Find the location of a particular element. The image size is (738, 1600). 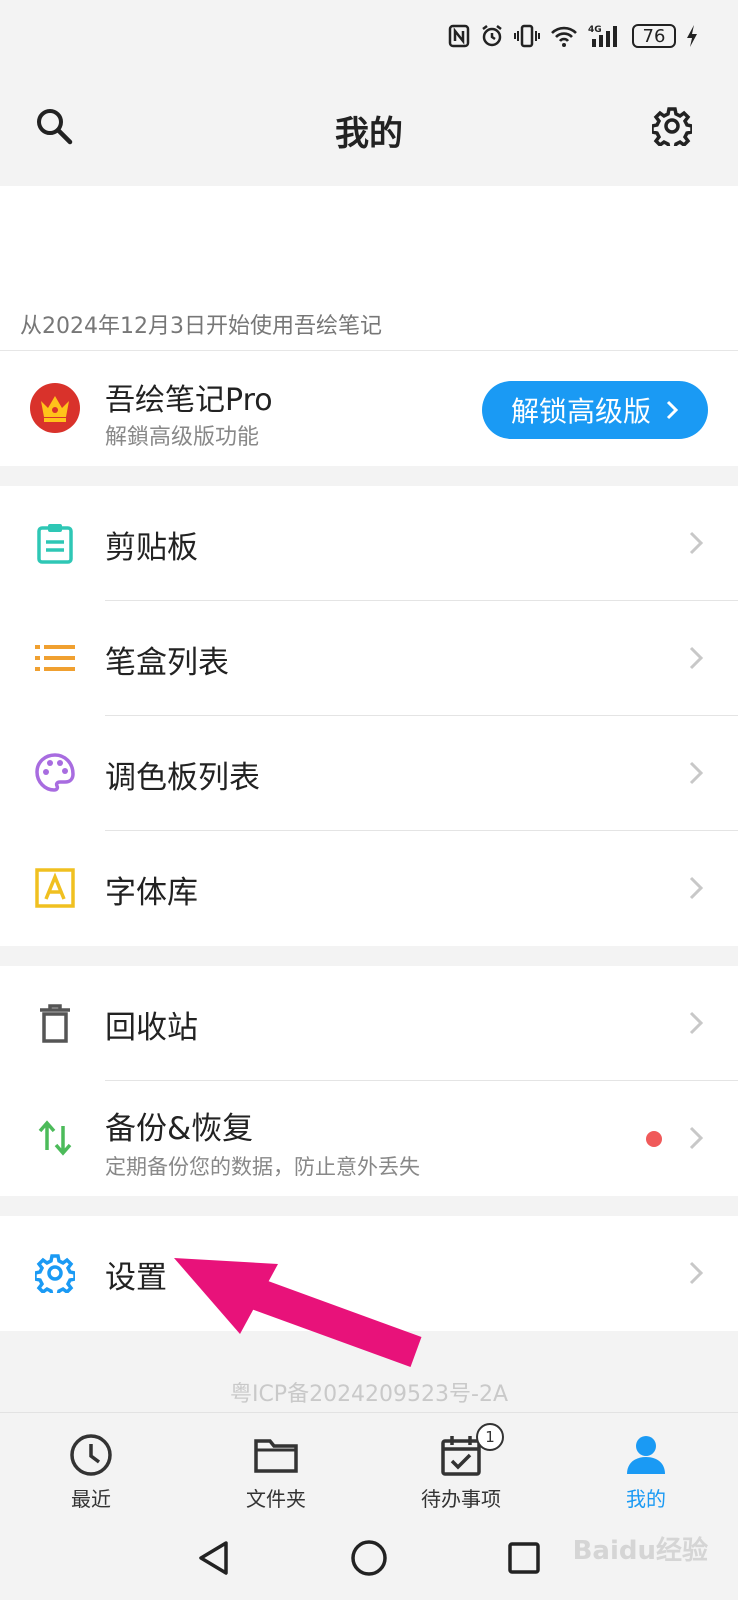

tab-folders: 文件夹 is located at coordinates (276, 1465).